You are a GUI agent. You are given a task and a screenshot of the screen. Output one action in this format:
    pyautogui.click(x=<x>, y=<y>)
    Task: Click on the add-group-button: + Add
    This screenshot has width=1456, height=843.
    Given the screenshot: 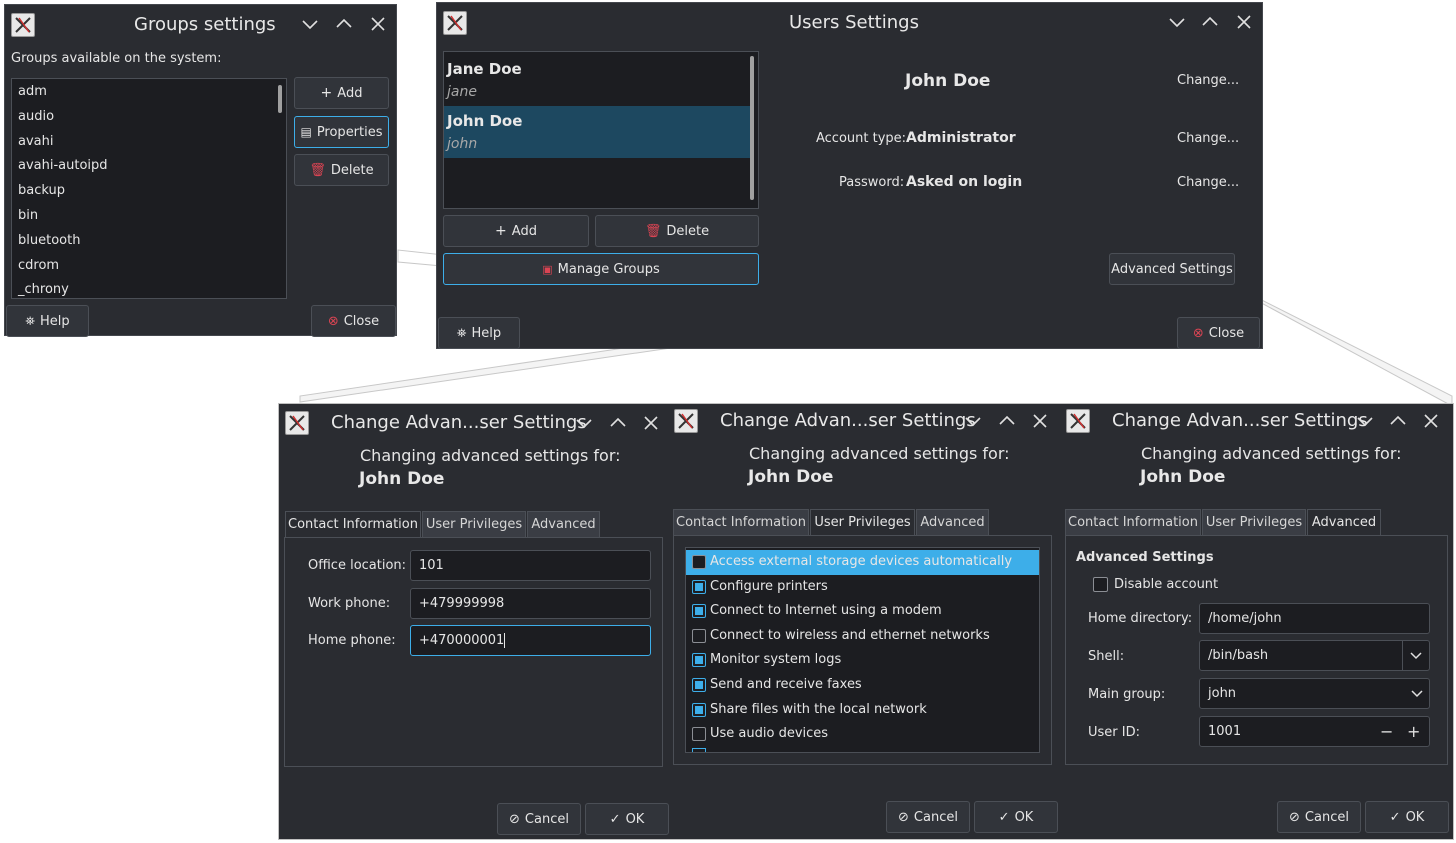 What is the action you would take?
    pyautogui.click(x=341, y=93)
    